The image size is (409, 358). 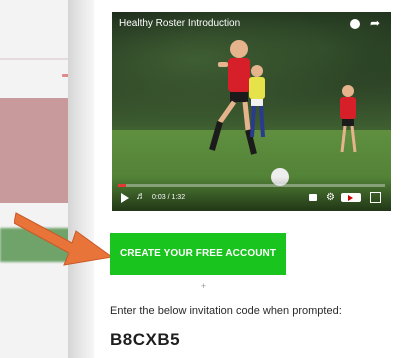 What do you see at coordinates (125, 198) in the screenshot?
I see `play-icon` at bounding box center [125, 198].